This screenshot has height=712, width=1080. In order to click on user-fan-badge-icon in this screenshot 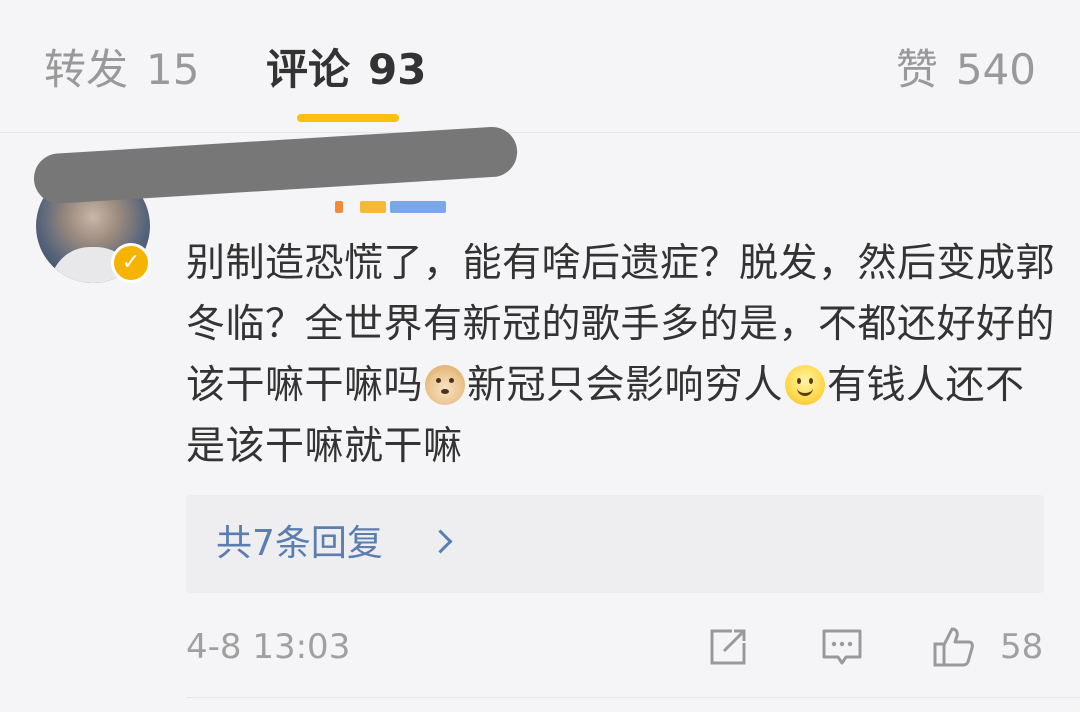, I will do `click(418, 207)`.